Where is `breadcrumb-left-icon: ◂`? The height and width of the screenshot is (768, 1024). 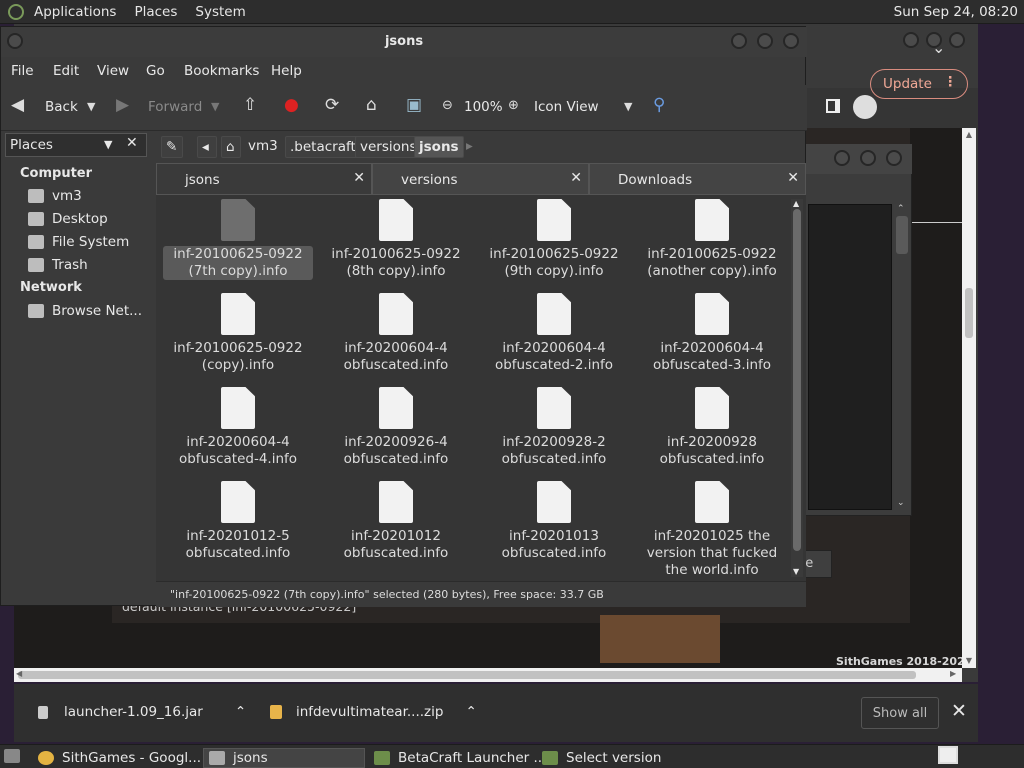
breadcrumb-left-icon: ◂ is located at coordinates (207, 147).